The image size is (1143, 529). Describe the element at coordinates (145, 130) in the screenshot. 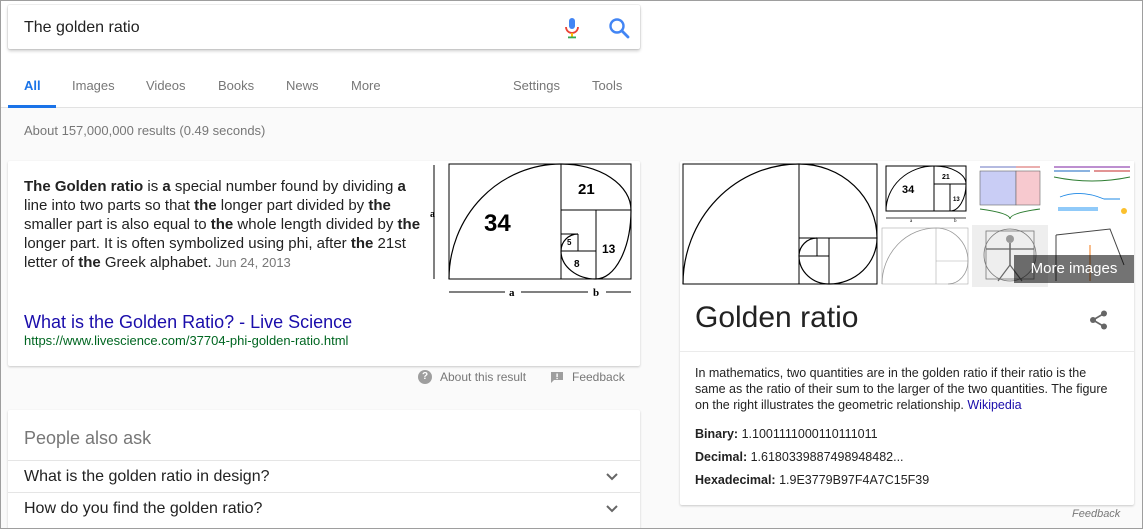

I see `results-count: About 157,000,000 results (0.49 seconds)` at that location.